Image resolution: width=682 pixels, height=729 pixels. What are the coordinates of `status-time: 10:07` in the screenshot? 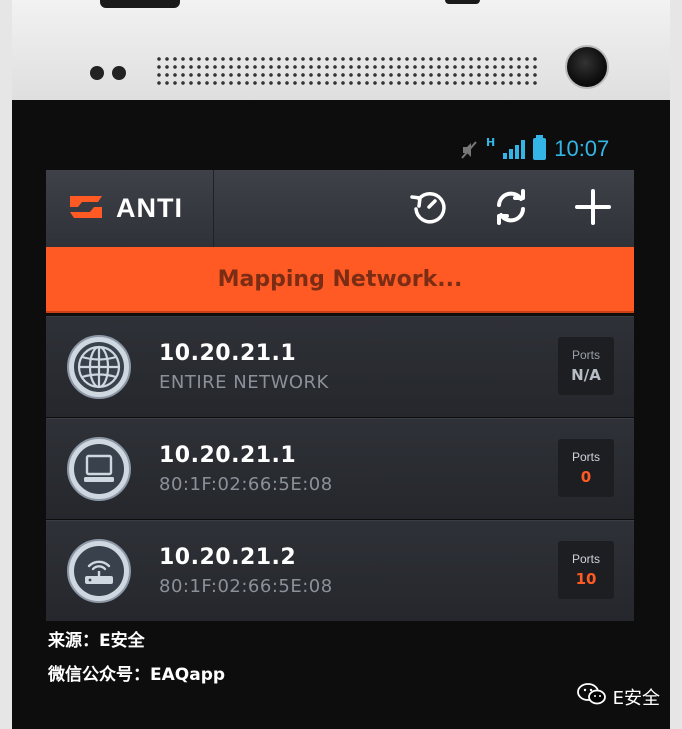 It's located at (582, 148).